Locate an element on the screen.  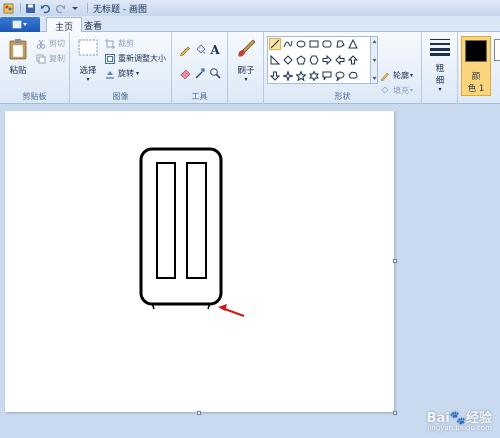
select-rectangle-icon is located at coordinates (88, 47).